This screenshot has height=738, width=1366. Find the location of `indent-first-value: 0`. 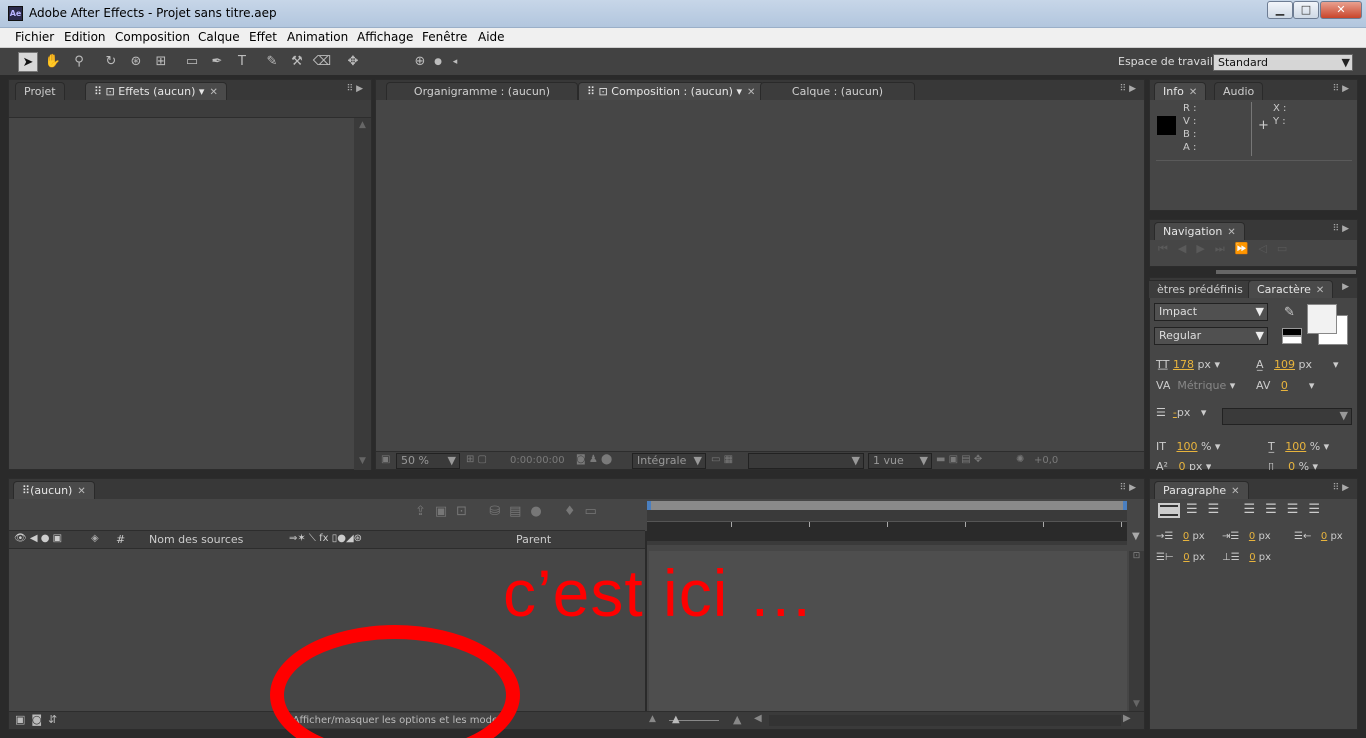

indent-first-value: 0 is located at coordinates (1252, 536).